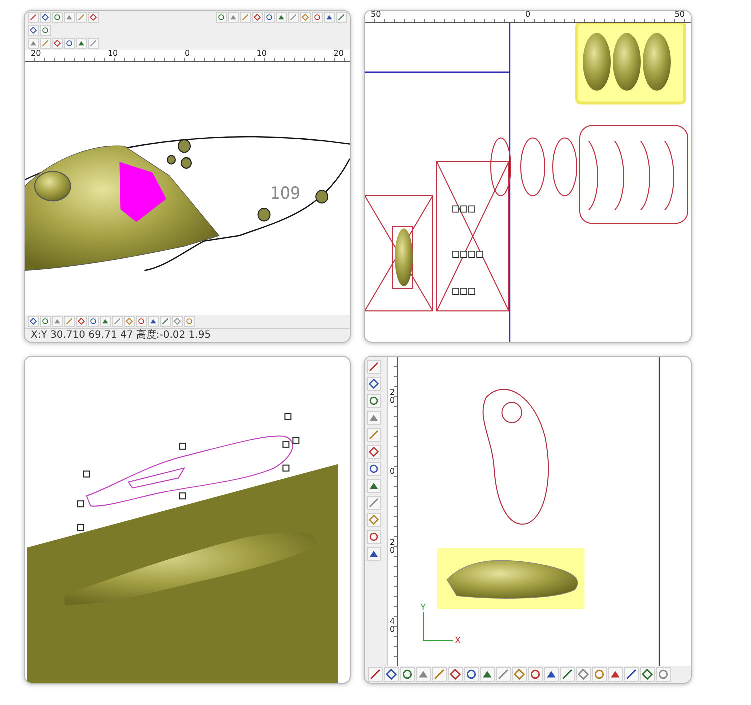 The width and height of the screenshot is (751, 705). What do you see at coordinates (285, 194) in the screenshot?
I see `engraved-number: 109` at bounding box center [285, 194].